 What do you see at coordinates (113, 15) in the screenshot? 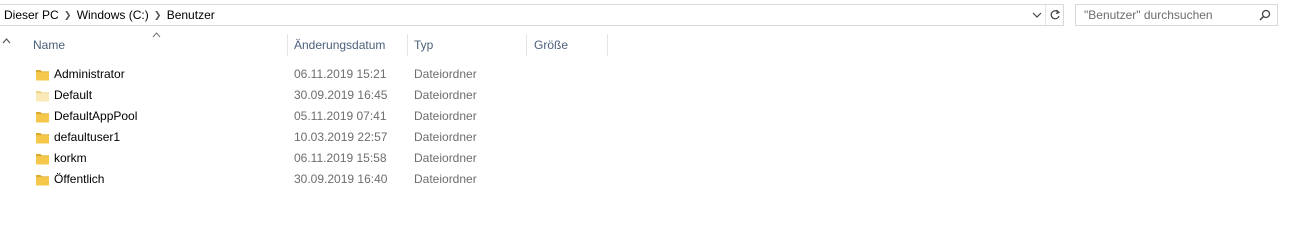
I see `breadcrumb-windows-drive: Windows (C:)` at bounding box center [113, 15].